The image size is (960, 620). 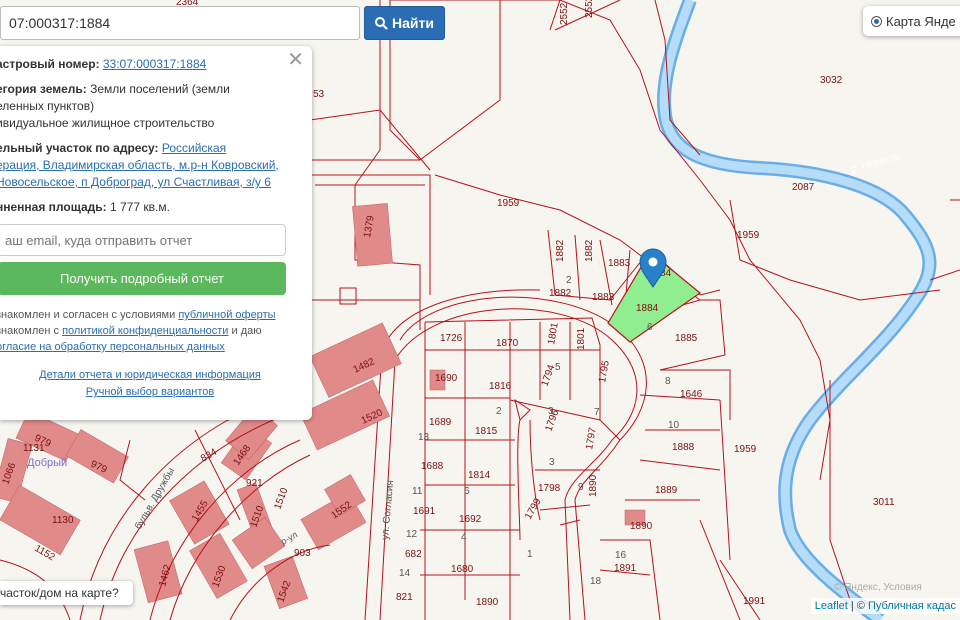 I want to click on svg-text: 10, so click(x=674, y=425).